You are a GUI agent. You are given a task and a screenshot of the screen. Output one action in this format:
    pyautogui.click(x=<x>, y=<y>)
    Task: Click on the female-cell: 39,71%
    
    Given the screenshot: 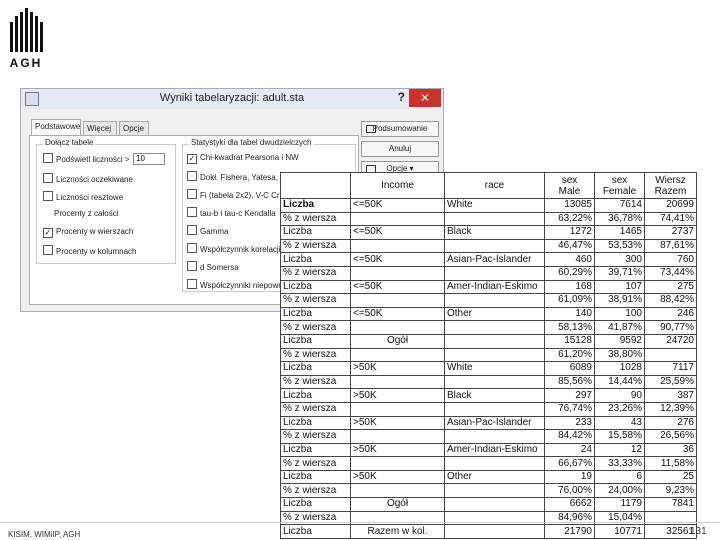 What is the action you would take?
    pyautogui.click(x=619, y=273)
    